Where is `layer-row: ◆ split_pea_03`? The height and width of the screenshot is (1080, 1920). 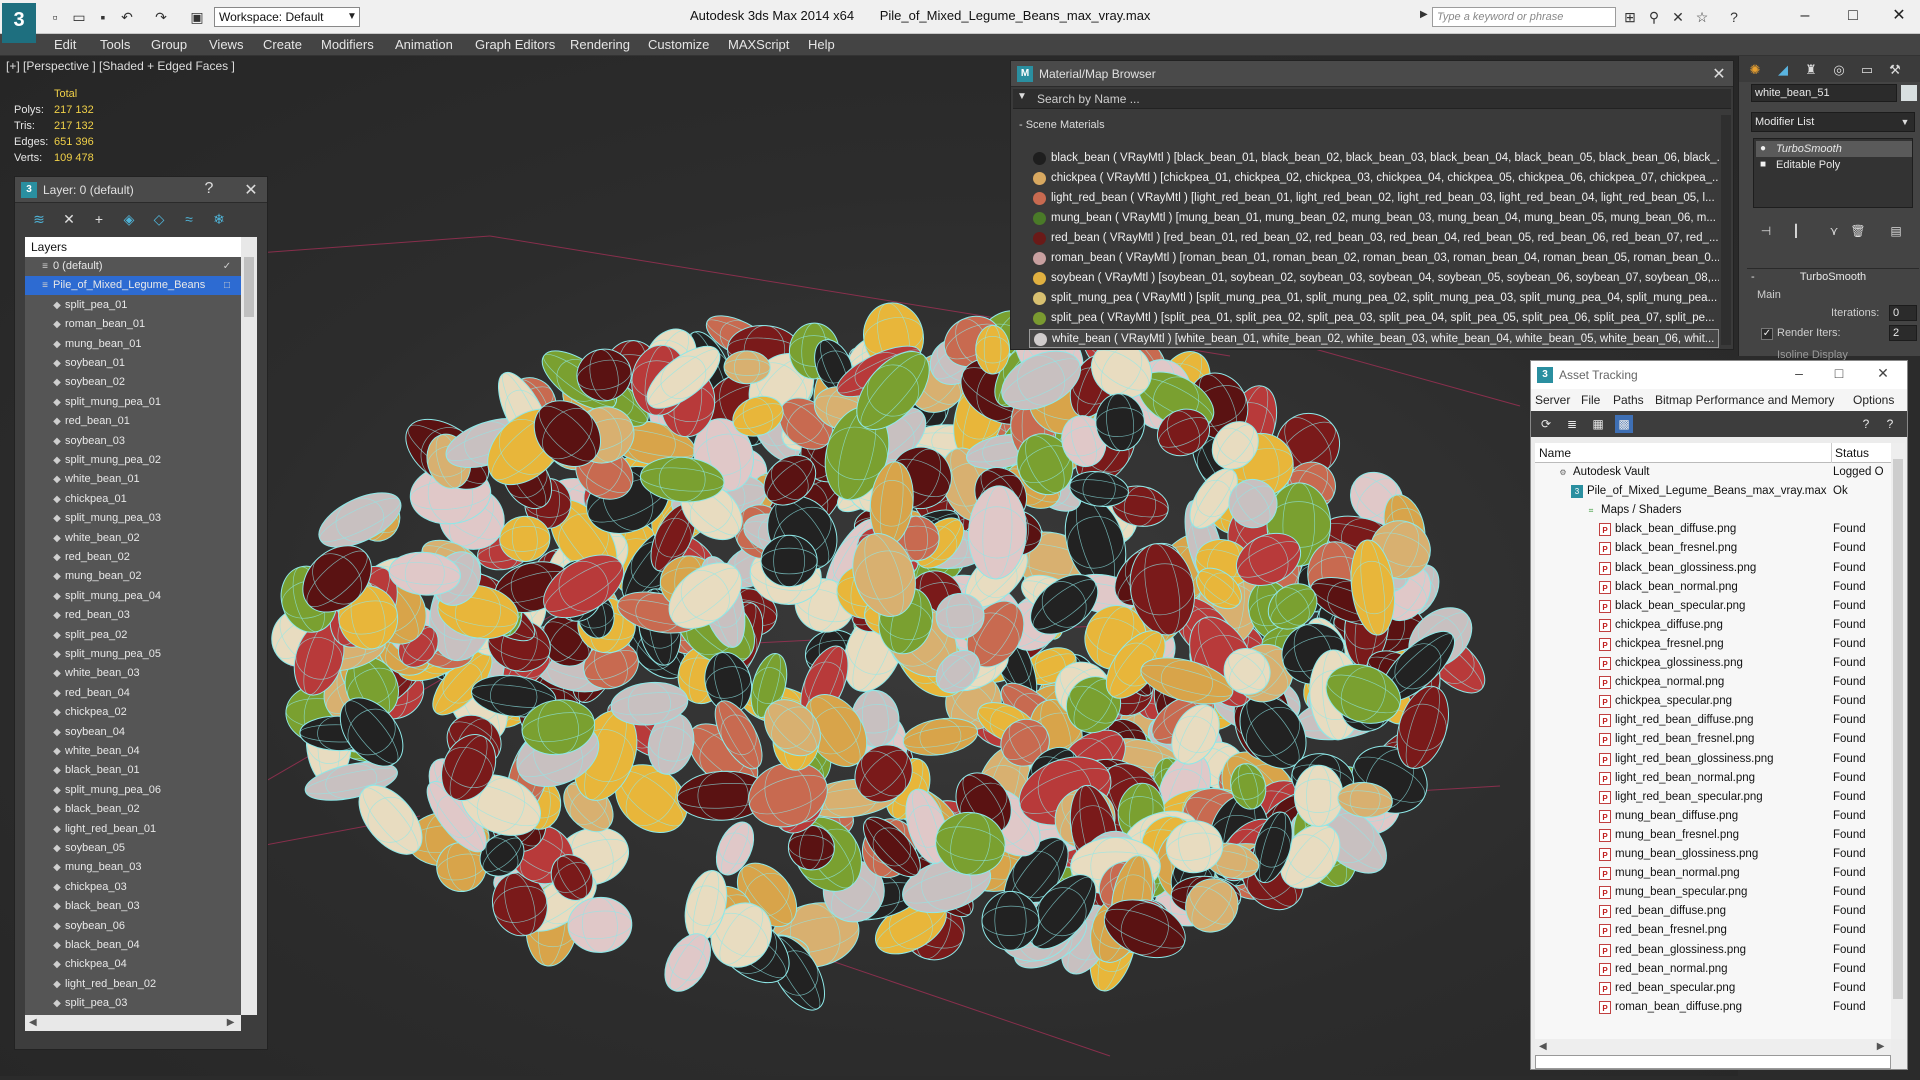
layer-row: ◆ split_pea_03 is located at coordinates (133, 1003).